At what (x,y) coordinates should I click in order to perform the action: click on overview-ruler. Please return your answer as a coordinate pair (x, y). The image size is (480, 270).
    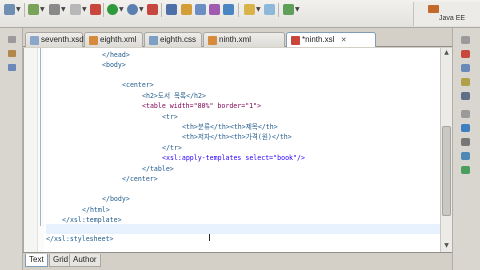
    Looking at the image, I should click on (31, 150).